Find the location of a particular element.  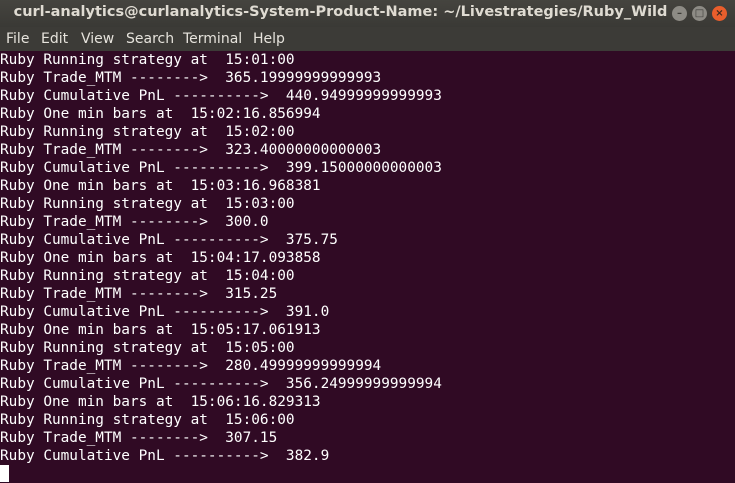

menu-edit: Edit is located at coordinates (54, 39).